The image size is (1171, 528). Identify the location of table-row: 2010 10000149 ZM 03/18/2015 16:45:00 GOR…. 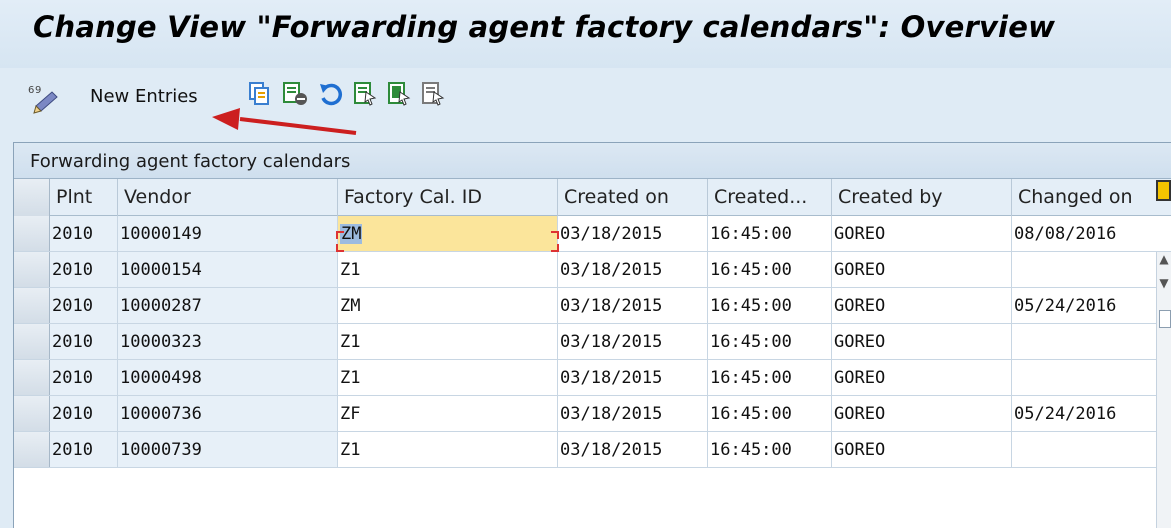
(592, 234).